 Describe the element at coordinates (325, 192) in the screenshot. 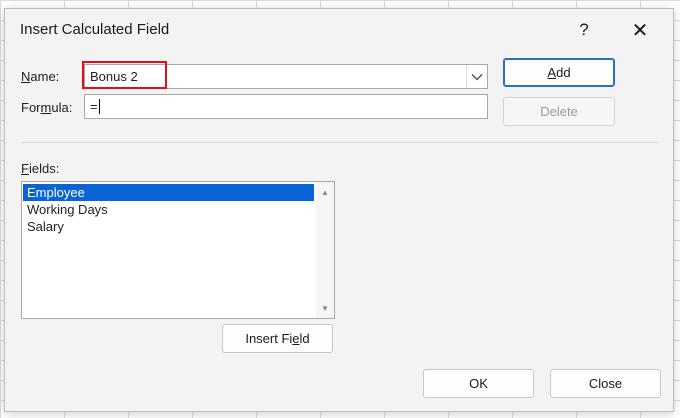

I see `scroll-up-icon: ▲` at that location.